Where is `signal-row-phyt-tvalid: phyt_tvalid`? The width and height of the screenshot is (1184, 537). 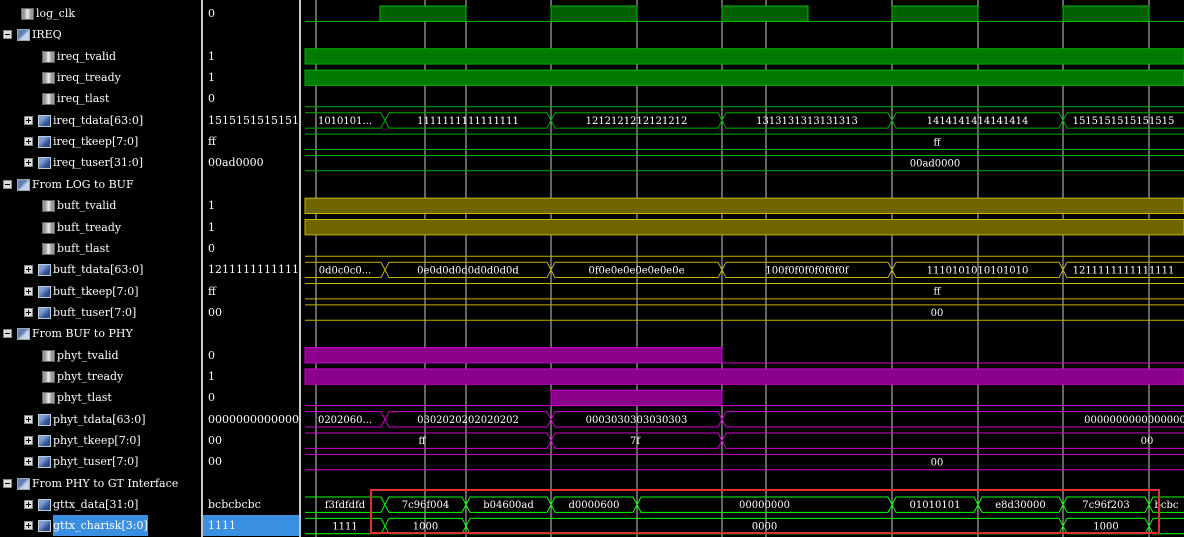
signal-row-phyt-tvalid: phyt_tvalid is located at coordinates (100, 355).